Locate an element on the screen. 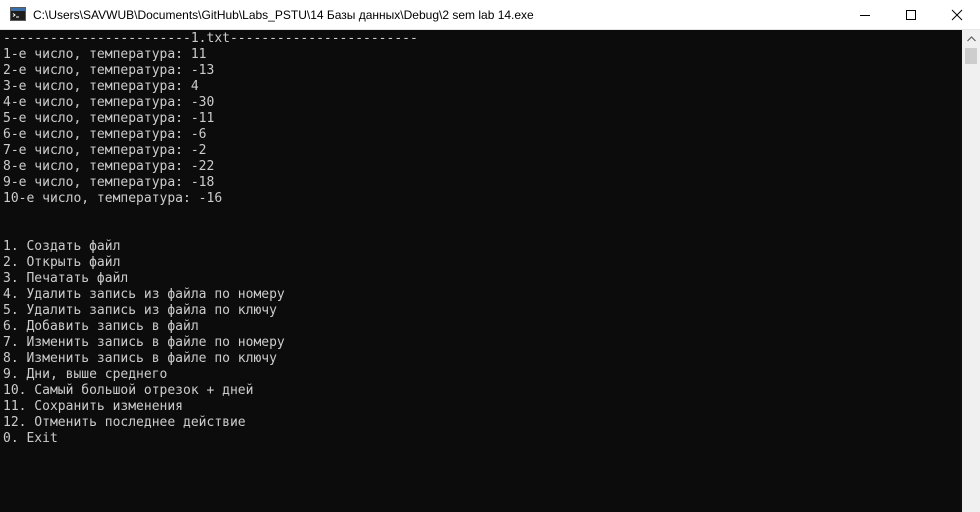 This screenshot has height=512, width=980. maximize-button is located at coordinates (911, 15).